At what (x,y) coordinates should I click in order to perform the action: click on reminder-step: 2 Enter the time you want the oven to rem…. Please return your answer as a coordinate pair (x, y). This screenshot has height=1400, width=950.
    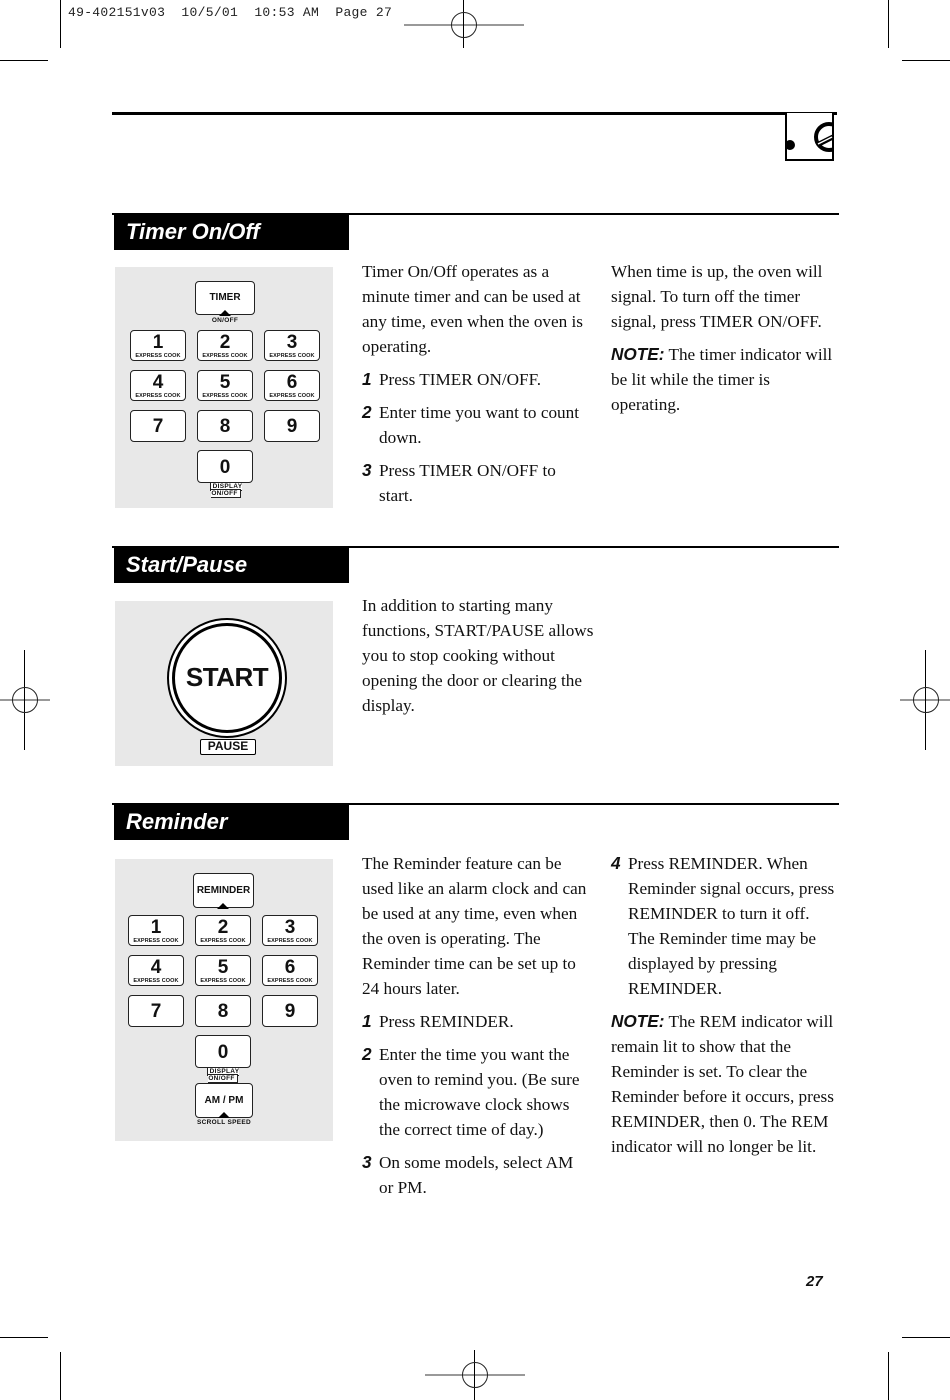
    Looking at the image, I should click on (471, 1091).